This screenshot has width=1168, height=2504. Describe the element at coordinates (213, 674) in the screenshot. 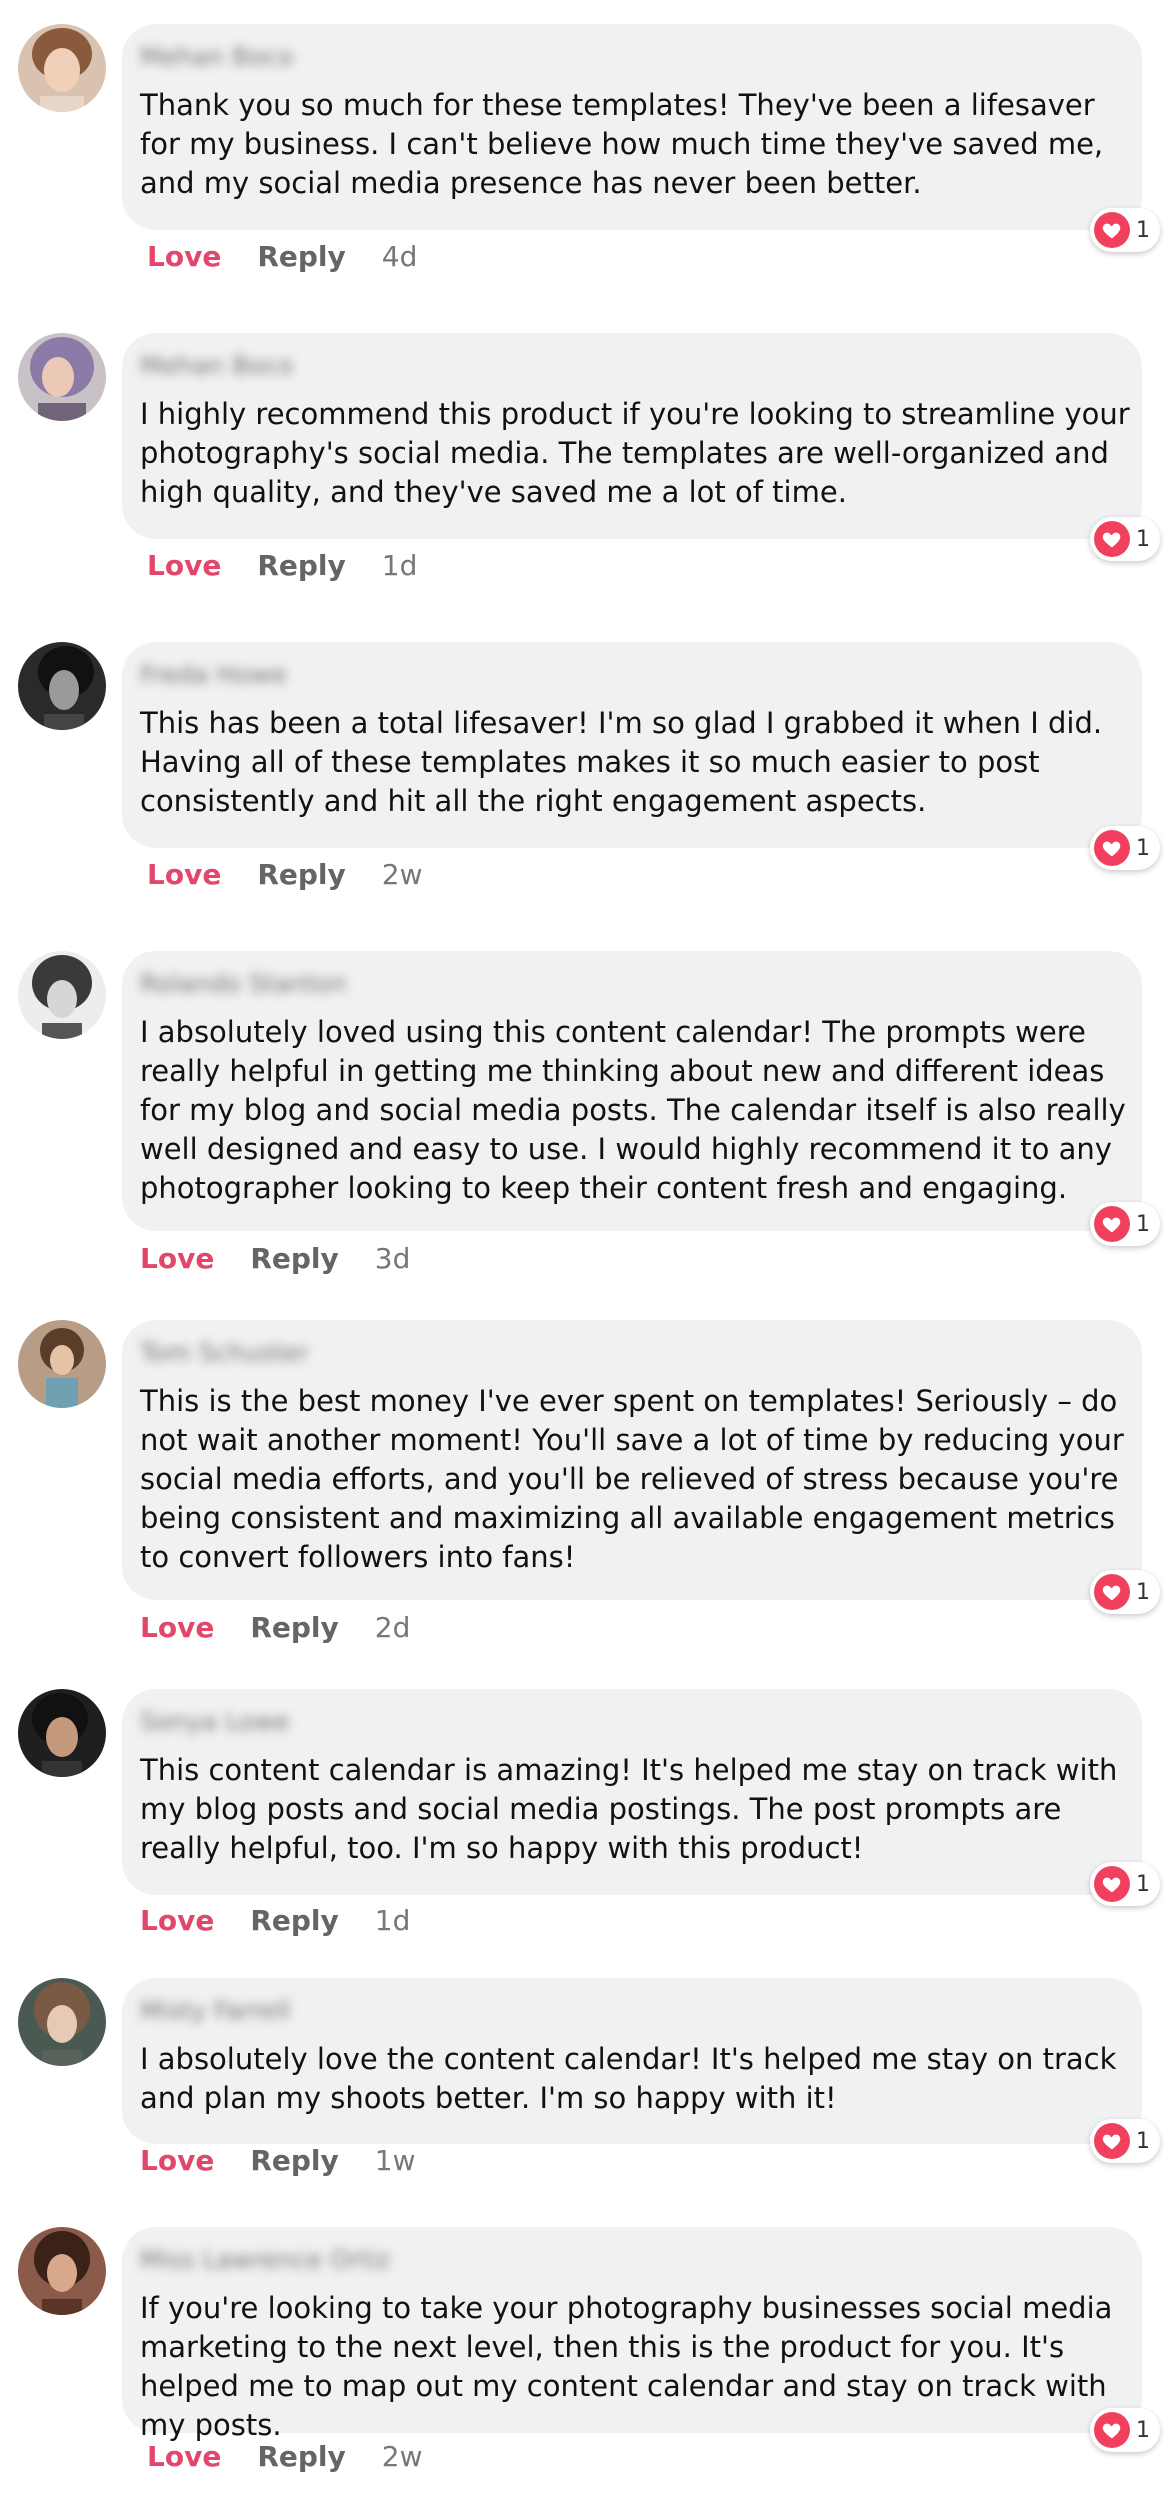

I see `author-name: Freda Howe` at that location.